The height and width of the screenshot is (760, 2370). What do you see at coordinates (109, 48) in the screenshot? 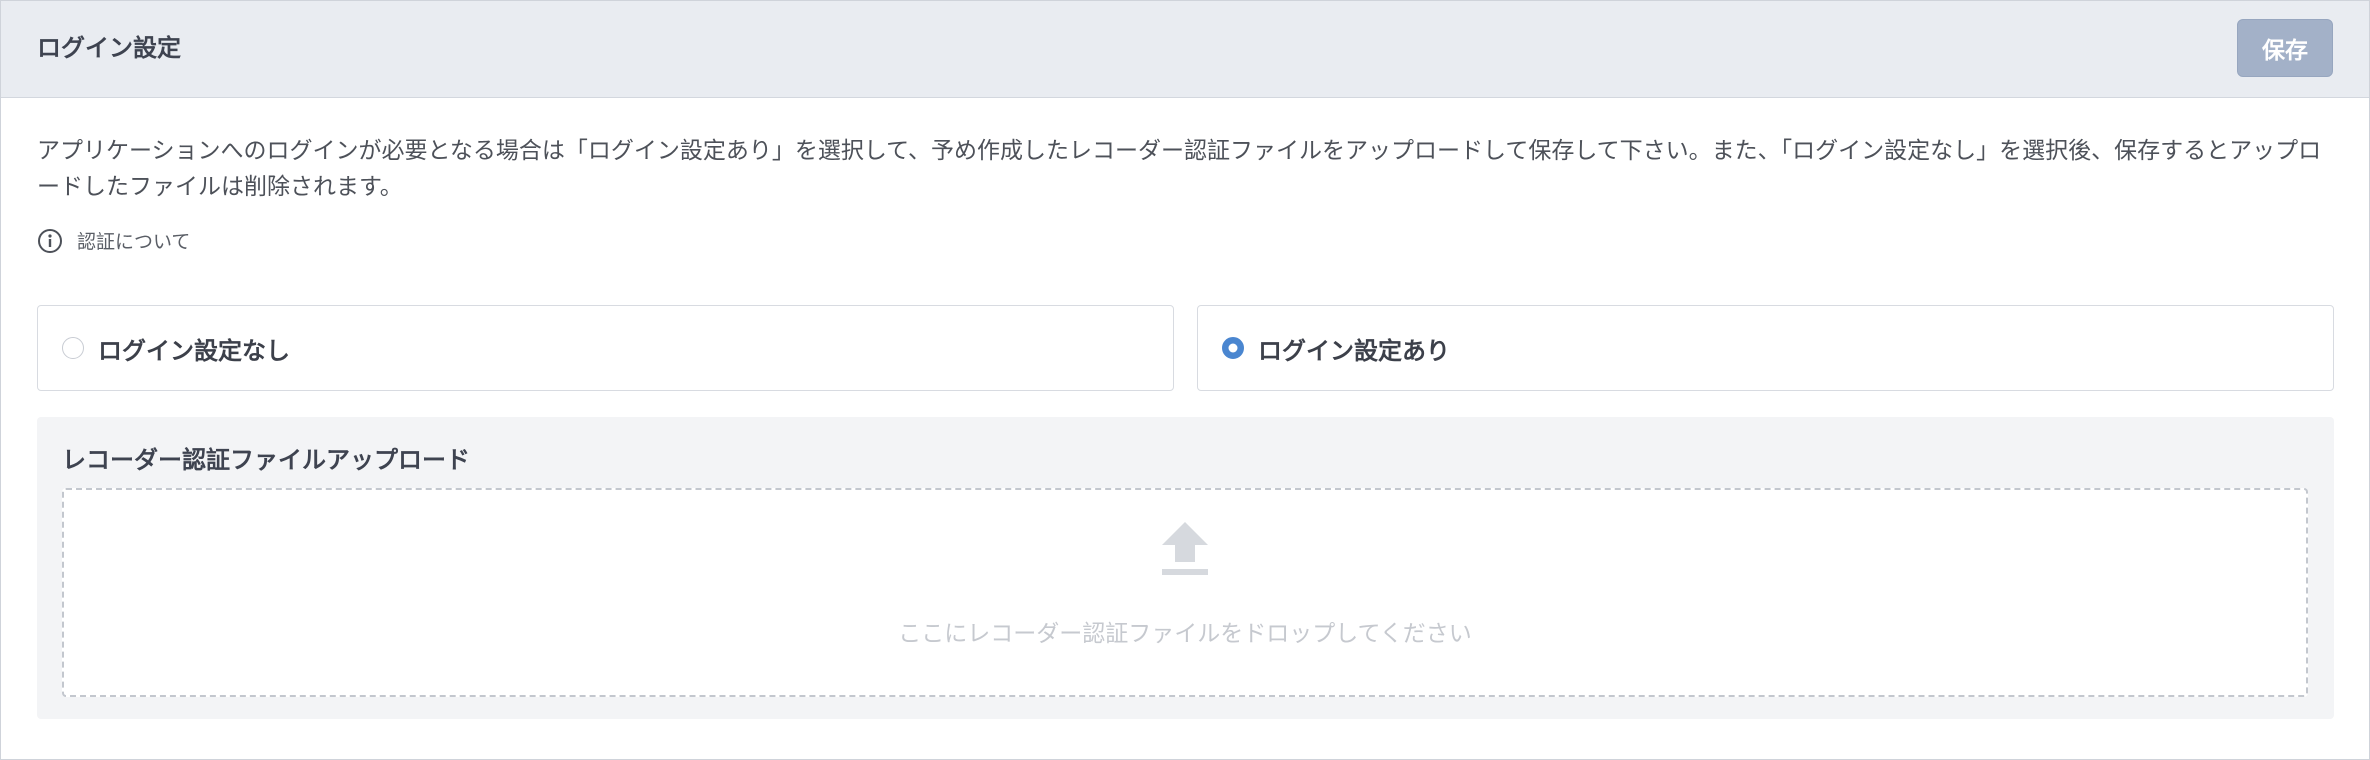
I see `page-title: ログイン設定` at bounding box center [109, 48].